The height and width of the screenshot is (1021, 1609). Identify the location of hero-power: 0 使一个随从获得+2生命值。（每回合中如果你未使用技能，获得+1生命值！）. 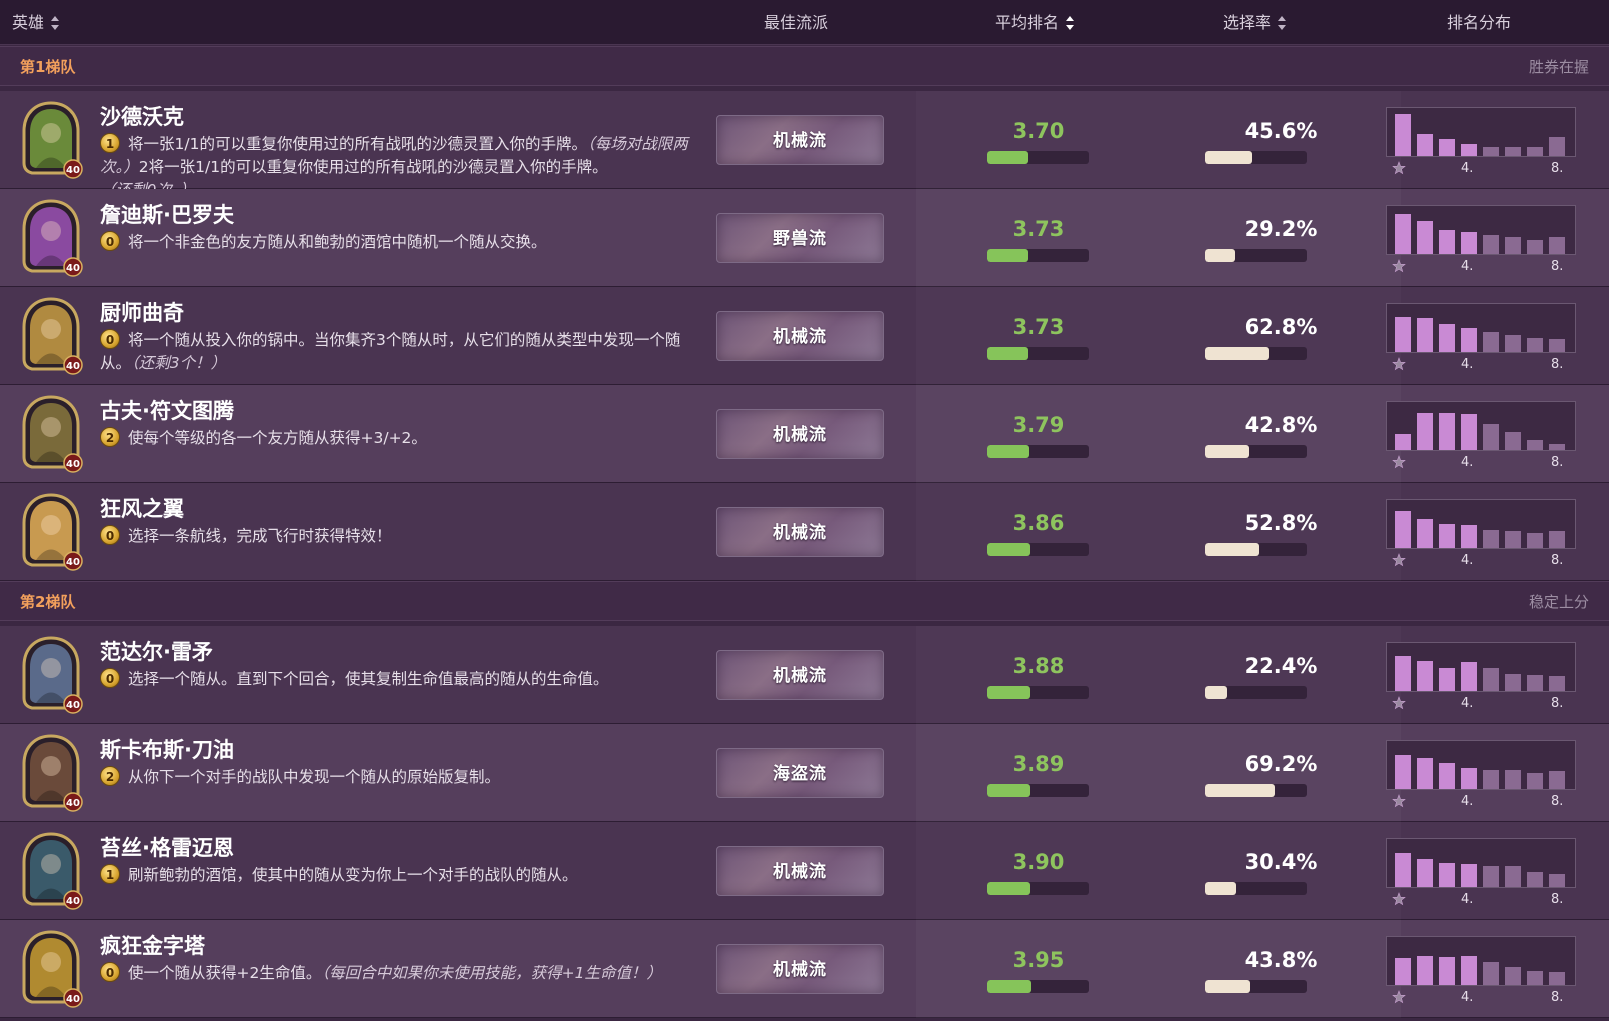
(395, 973).